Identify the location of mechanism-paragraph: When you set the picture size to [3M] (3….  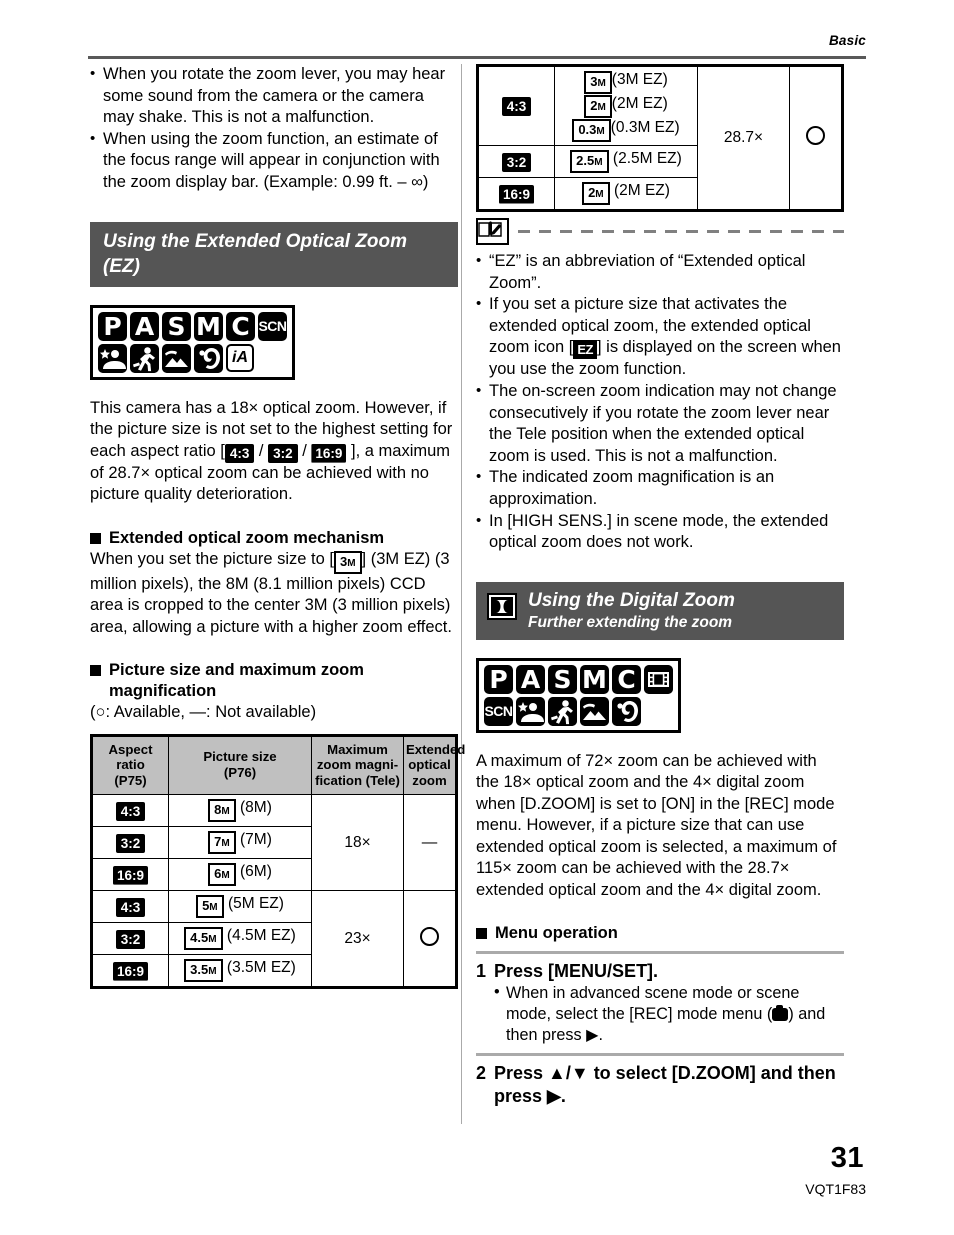
(274, 594).